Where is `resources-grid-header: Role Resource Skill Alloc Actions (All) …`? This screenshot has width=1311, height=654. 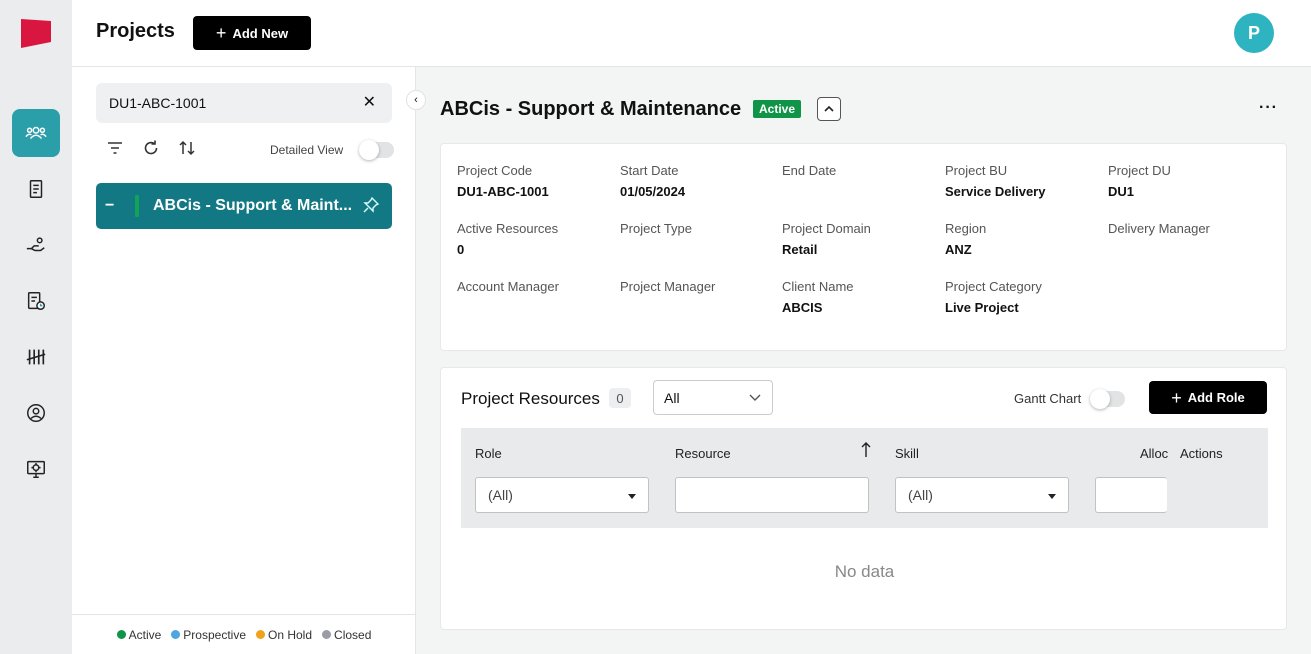 resources-grid-header: Role Resource Skill Alloc Actions (All) … is located at coordinates (864, 478).